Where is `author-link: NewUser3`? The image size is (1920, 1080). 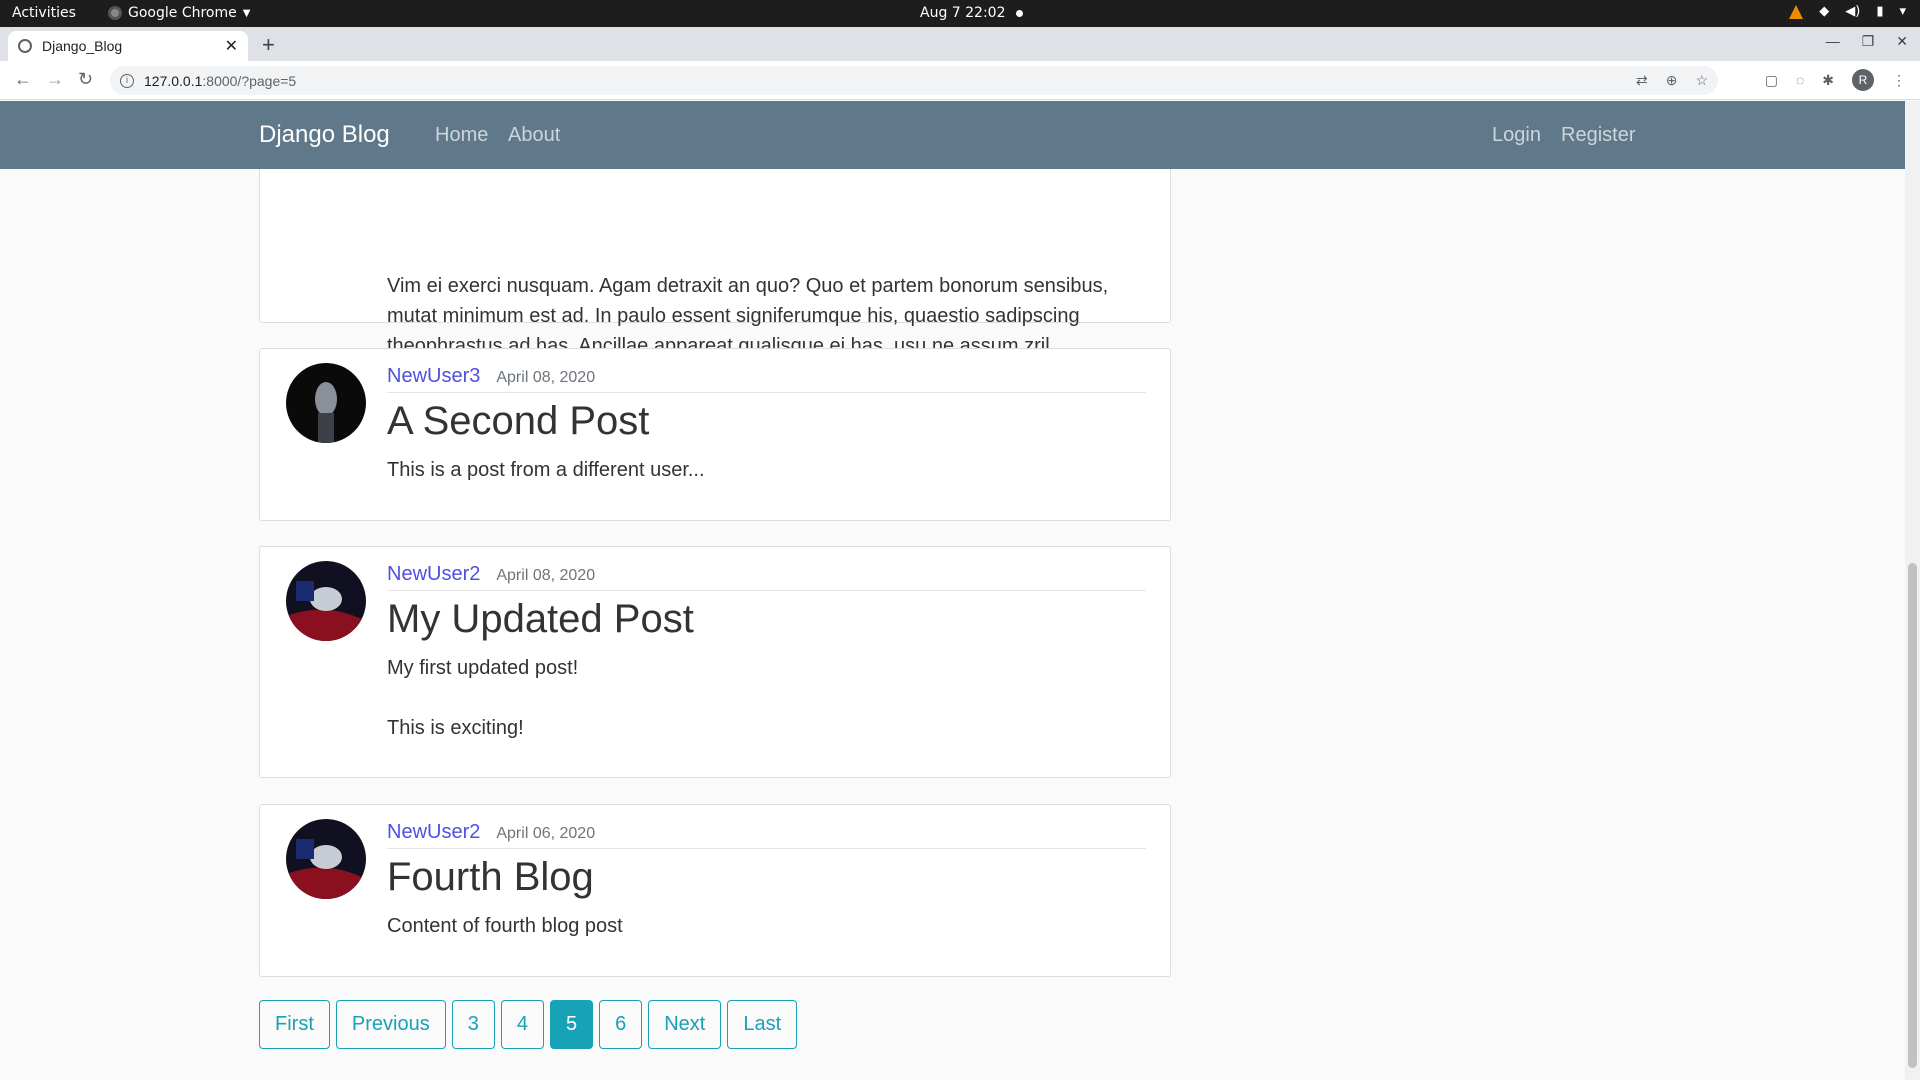 author-link: NewUser3 is located at coordinates (433, 376).